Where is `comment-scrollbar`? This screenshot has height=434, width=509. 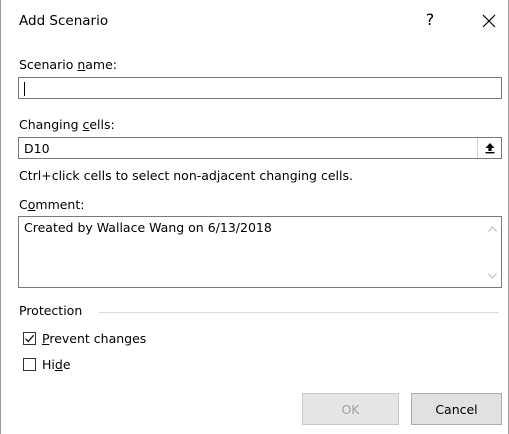
comment-scrollbar is located at coordinates (492, 252).